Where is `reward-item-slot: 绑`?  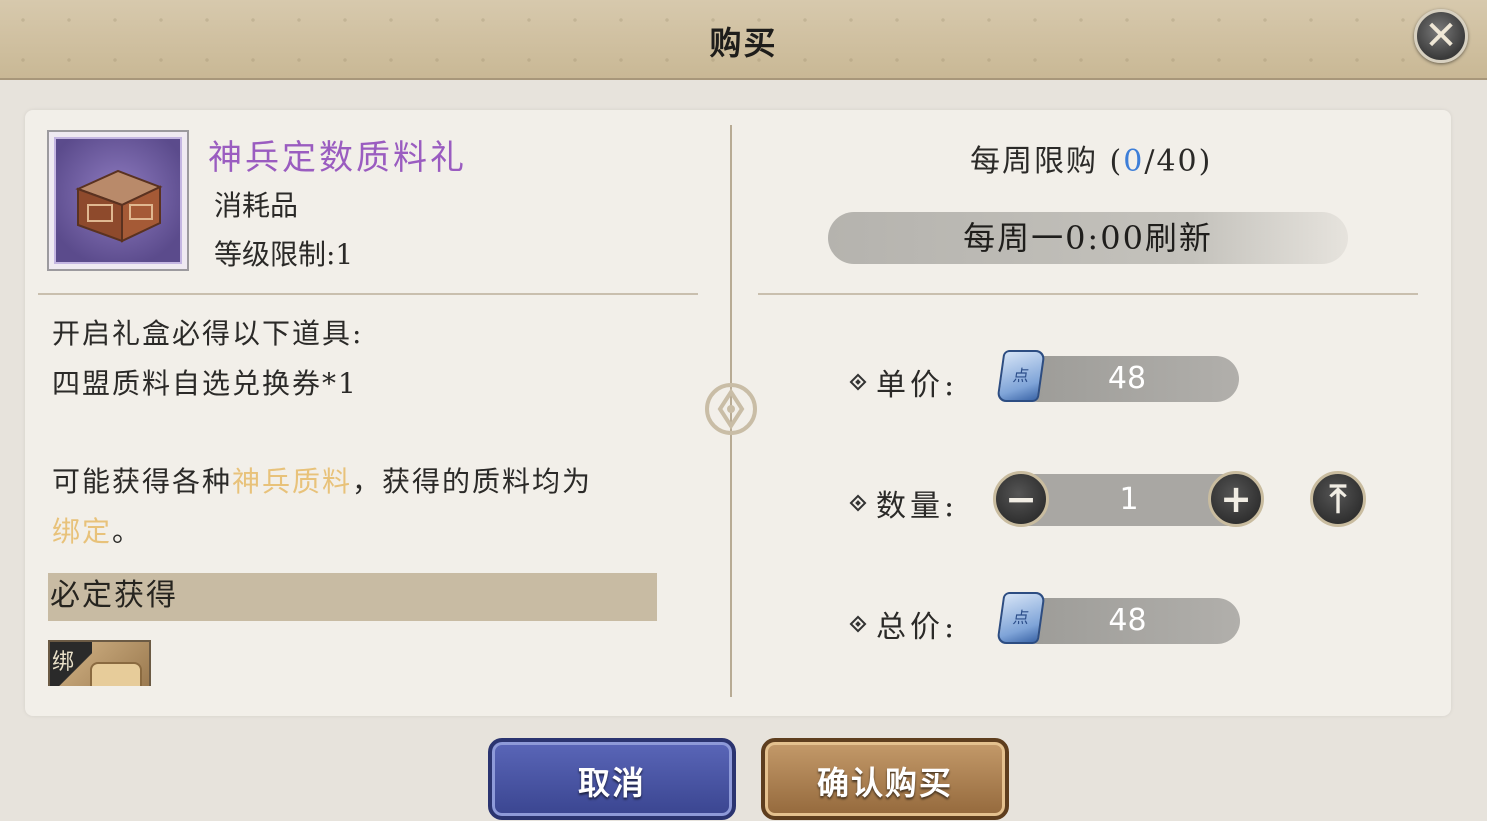
reward-item-slot: 绑 is located at coordinates (99, 663).